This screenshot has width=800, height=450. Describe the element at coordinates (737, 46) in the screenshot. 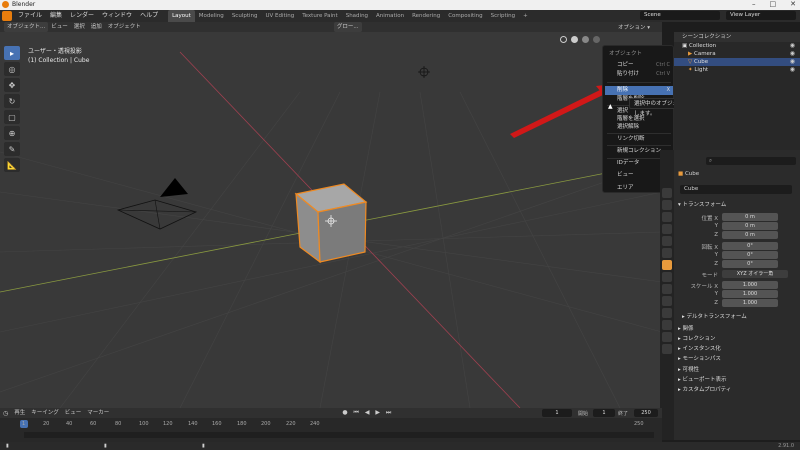

I see `outliner-row-collection: ▣ Collection ◉` at that location.